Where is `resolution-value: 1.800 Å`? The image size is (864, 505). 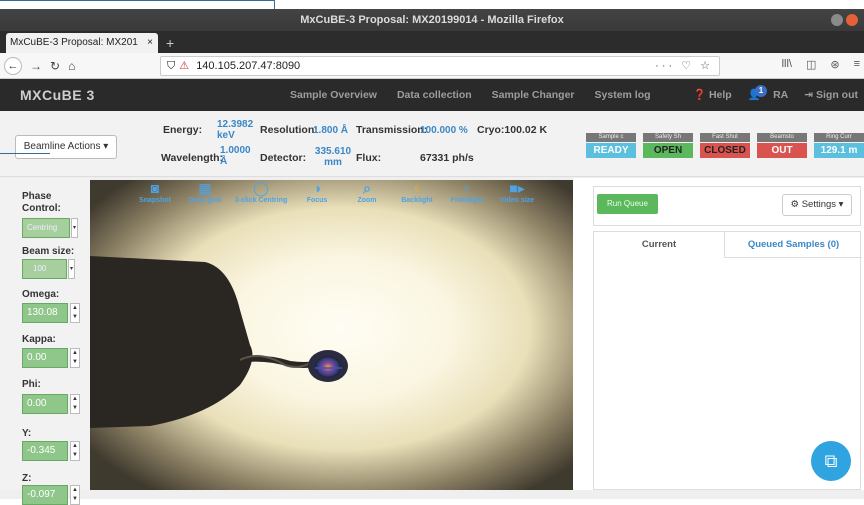
resolution-value: 1.800 Å is located at coordinates (330, 130).